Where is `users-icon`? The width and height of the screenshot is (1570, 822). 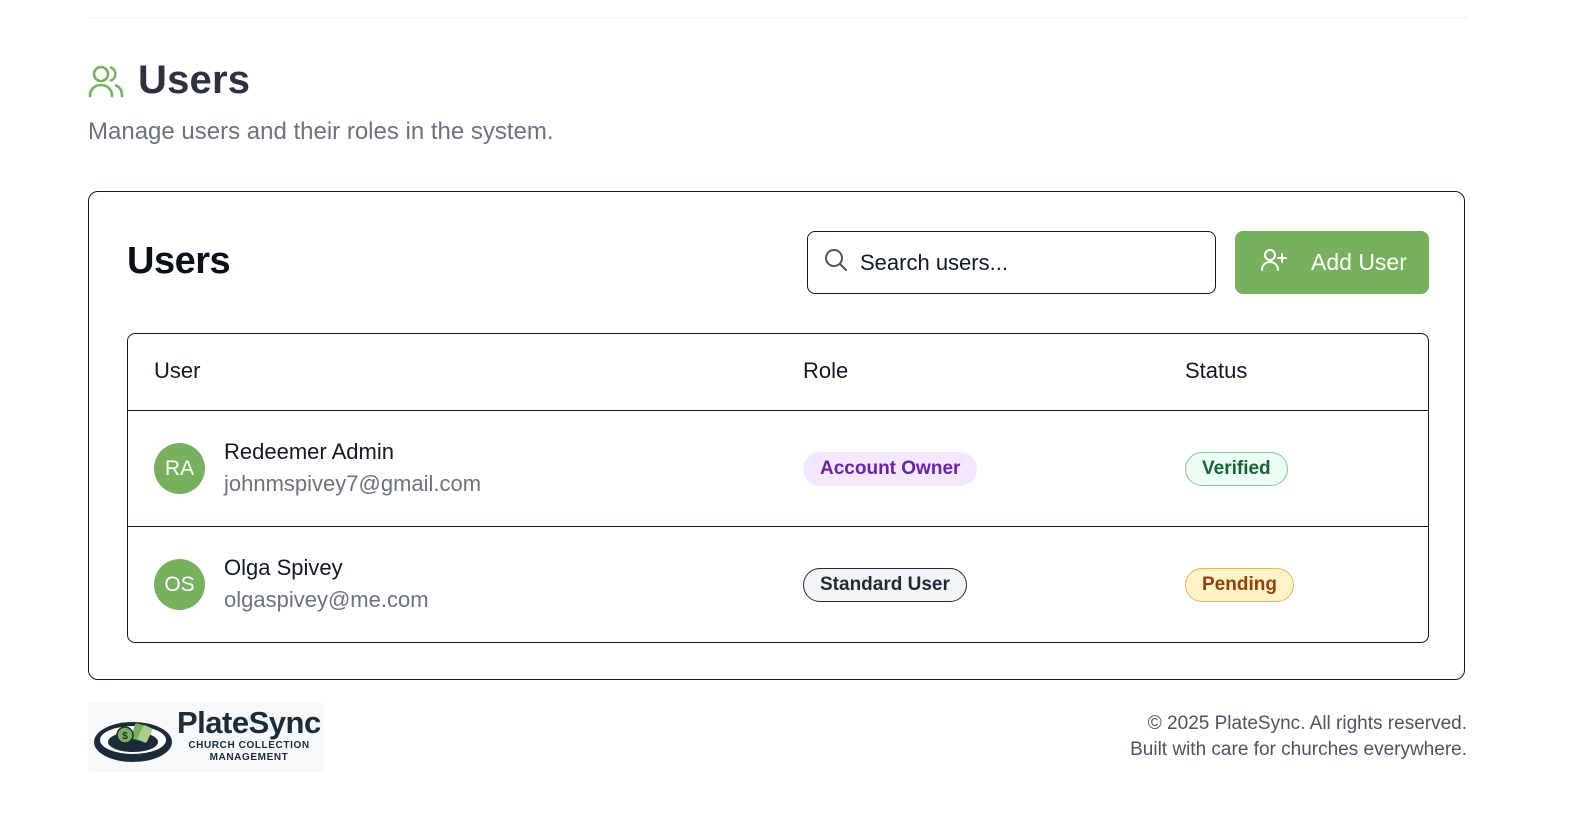
users-icon is located at coordinates (106, 81).